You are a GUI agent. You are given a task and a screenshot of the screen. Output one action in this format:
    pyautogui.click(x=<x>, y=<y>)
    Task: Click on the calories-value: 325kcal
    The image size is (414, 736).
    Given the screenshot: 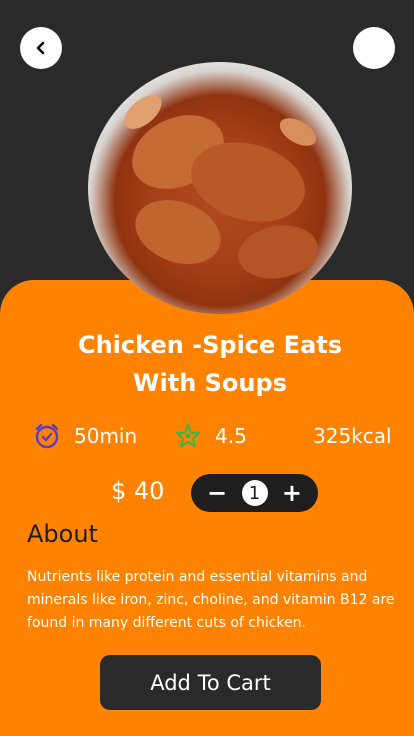 What is the action you would take?
    pyautogui.click(x=352, y=436)
    